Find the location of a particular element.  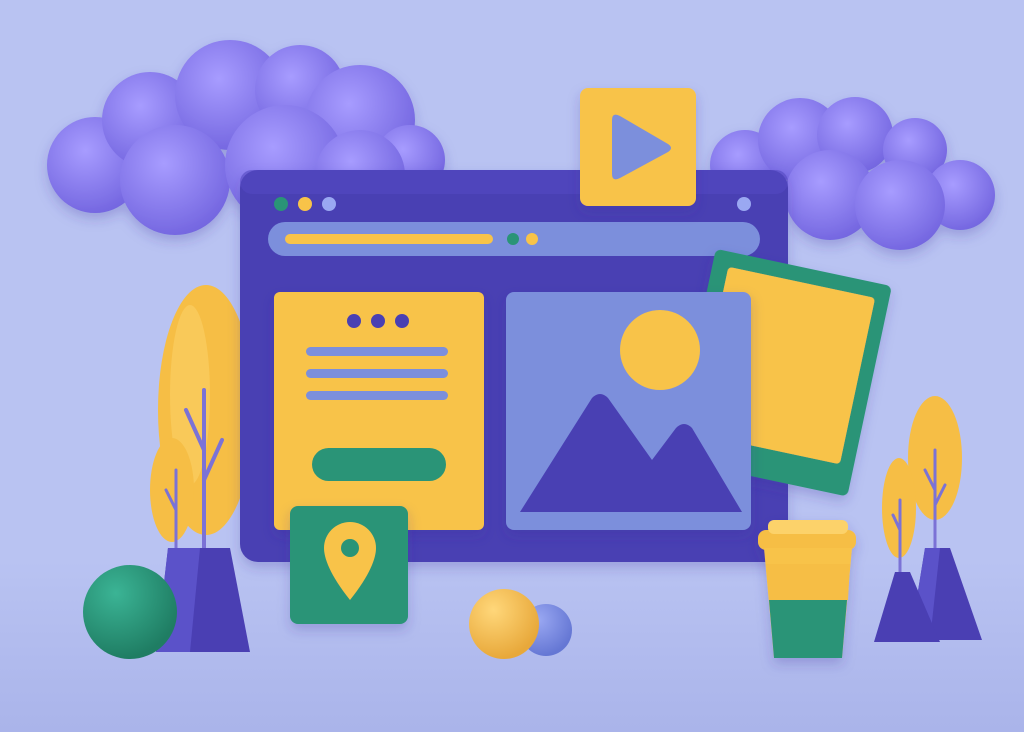

text-card is located at coordinates (379, 411).